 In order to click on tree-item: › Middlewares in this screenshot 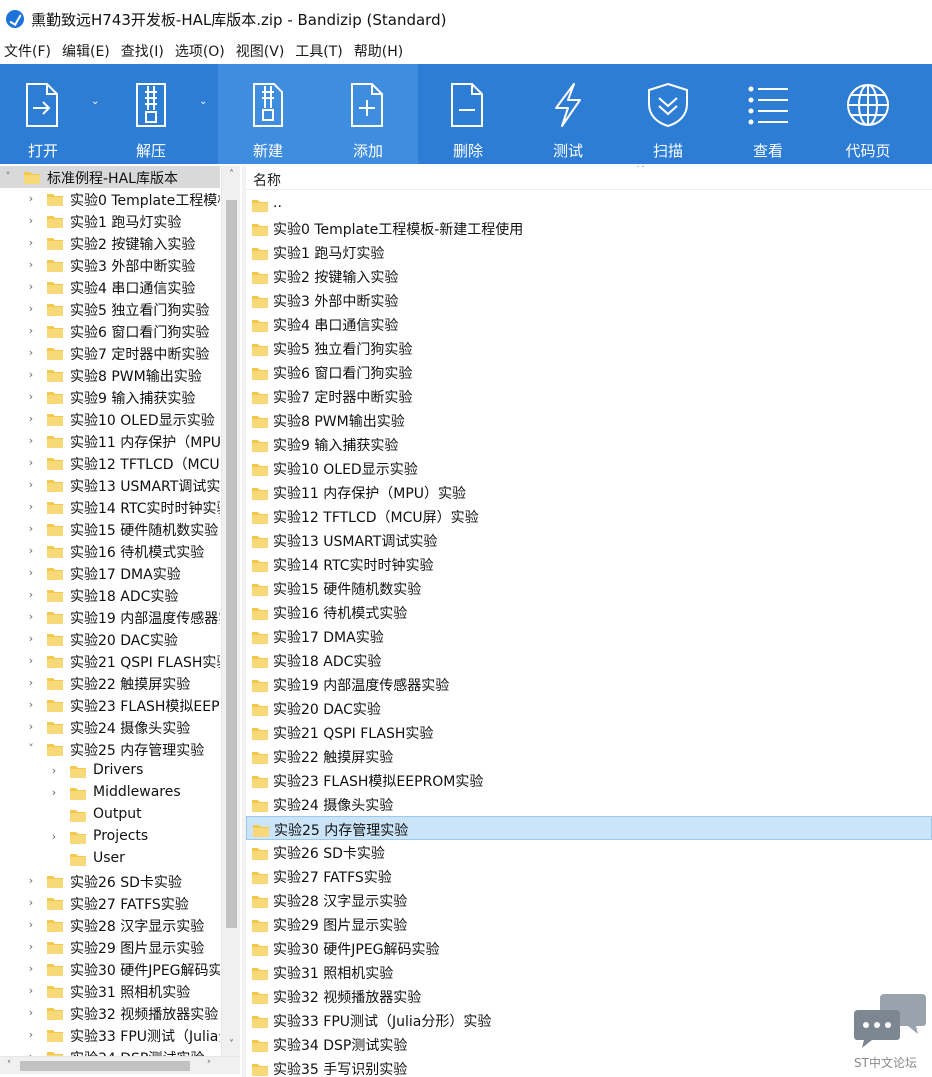, I will do `click(110, 793)`.